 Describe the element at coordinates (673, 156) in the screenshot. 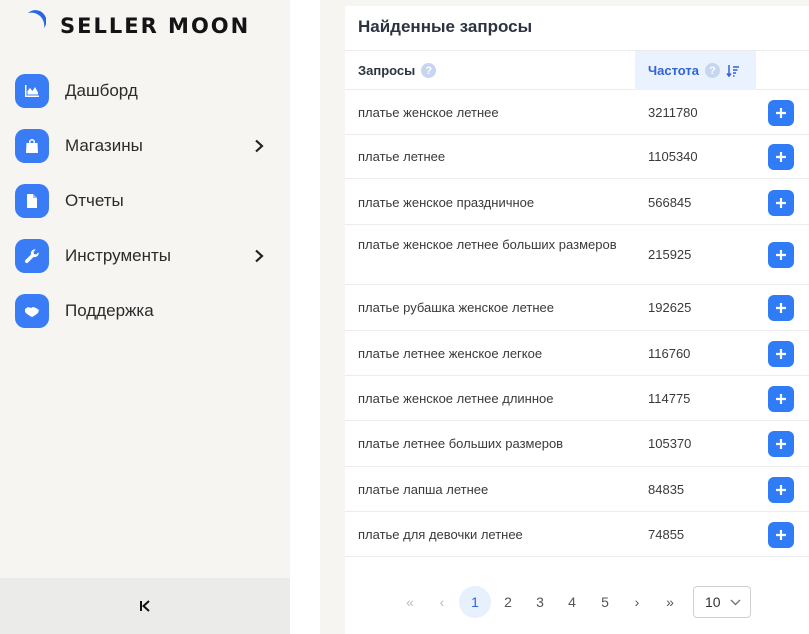

I see `frequency-value: 1105340` at that location.